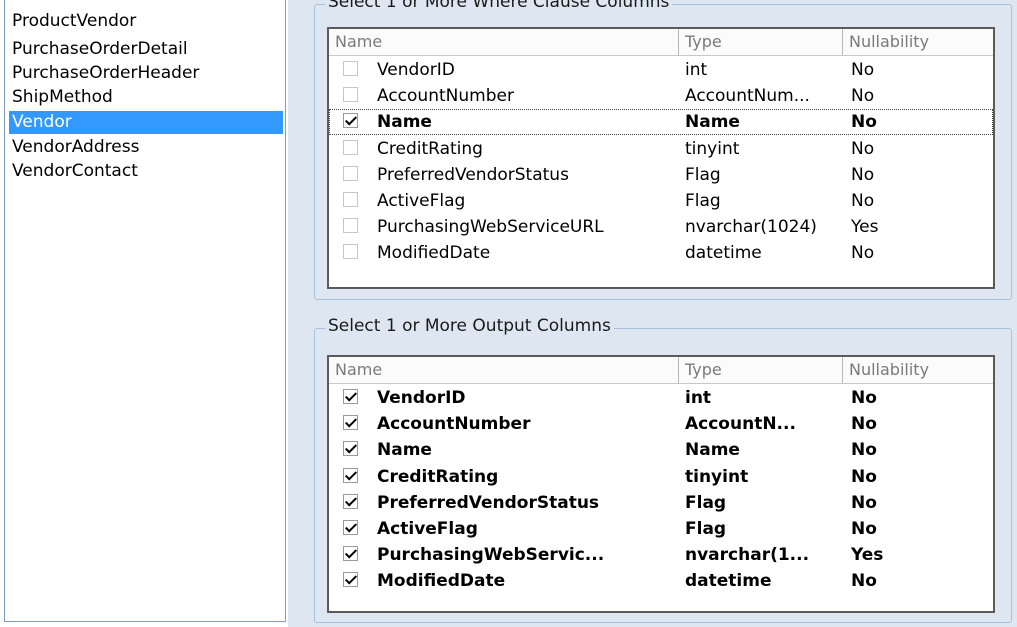  I want to click on output-column-row: Name Name No, so click(661, 450).